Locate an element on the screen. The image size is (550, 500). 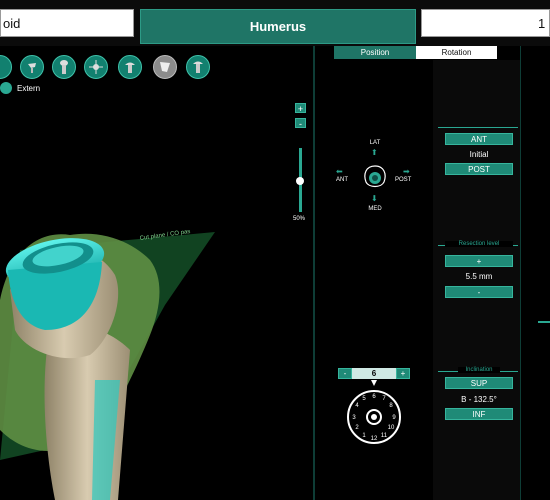
tab-position: Position is located at coordinates (375, 52).